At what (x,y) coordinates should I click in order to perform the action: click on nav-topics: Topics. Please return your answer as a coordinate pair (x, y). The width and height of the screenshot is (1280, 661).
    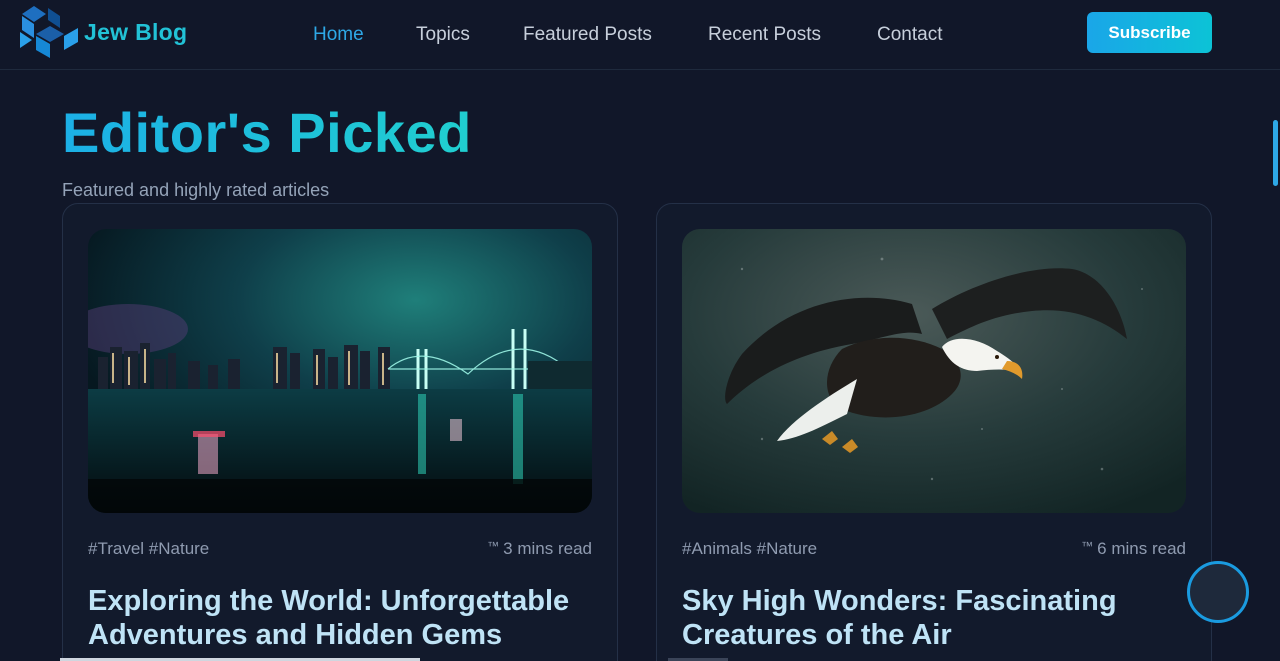
    Looking at the image, I should click on (443, 35).